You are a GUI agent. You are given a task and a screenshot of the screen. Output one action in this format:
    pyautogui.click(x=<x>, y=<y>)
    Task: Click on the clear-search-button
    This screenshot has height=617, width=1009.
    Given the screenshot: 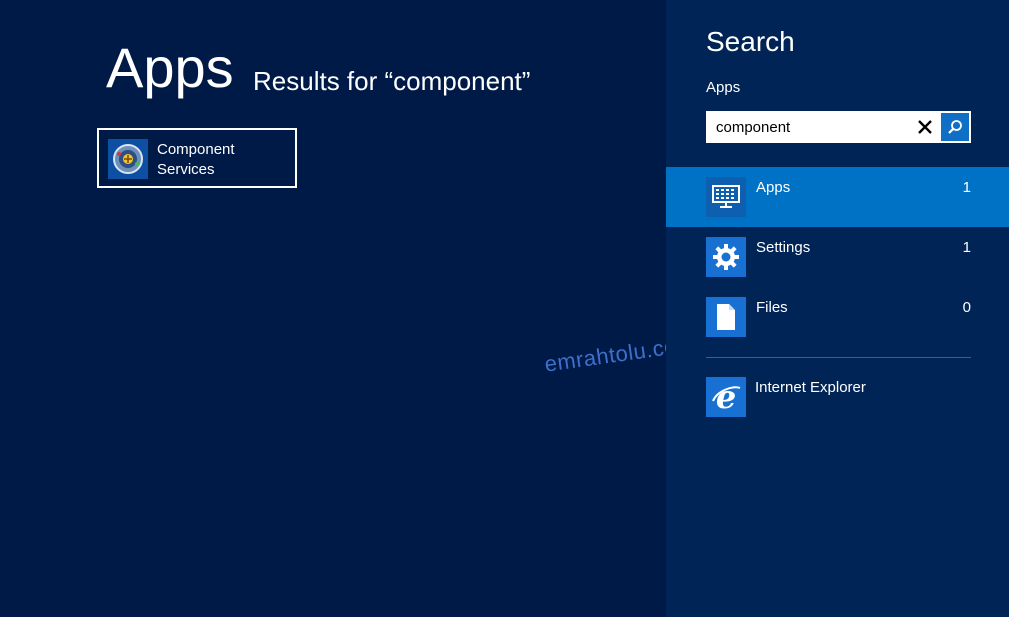 What is the action you would take?
    pyautogui.click(x=925, y=127)
    